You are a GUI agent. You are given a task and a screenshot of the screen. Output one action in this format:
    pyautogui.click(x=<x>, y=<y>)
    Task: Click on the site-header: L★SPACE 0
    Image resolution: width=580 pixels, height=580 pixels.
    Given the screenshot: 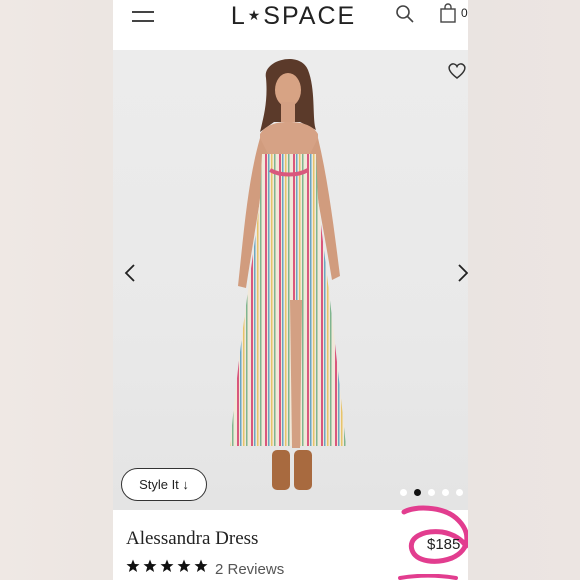 What is the action you would take?
    pyautogui.click(x=290, y=25)
    